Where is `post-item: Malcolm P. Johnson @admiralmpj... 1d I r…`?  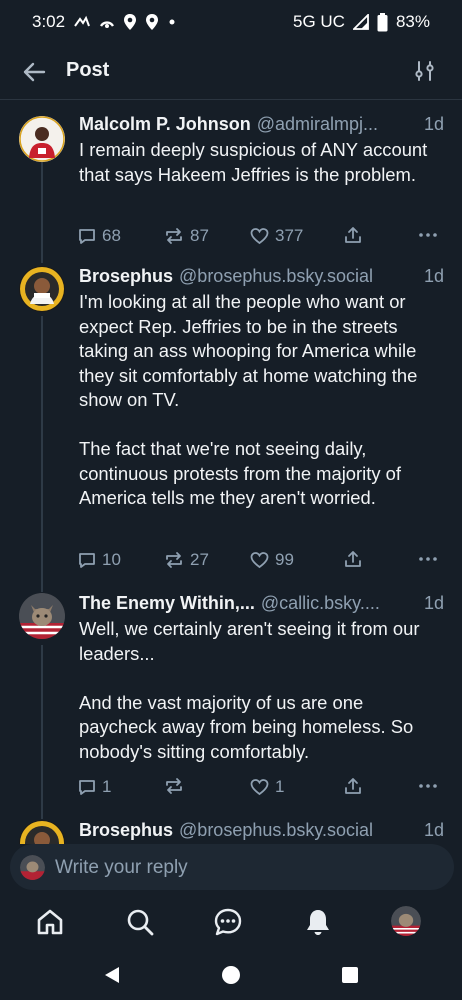
post-item: Malcolm P. Johnson @admiralmpj... 1d I r… is located at coordinates (231, 184).